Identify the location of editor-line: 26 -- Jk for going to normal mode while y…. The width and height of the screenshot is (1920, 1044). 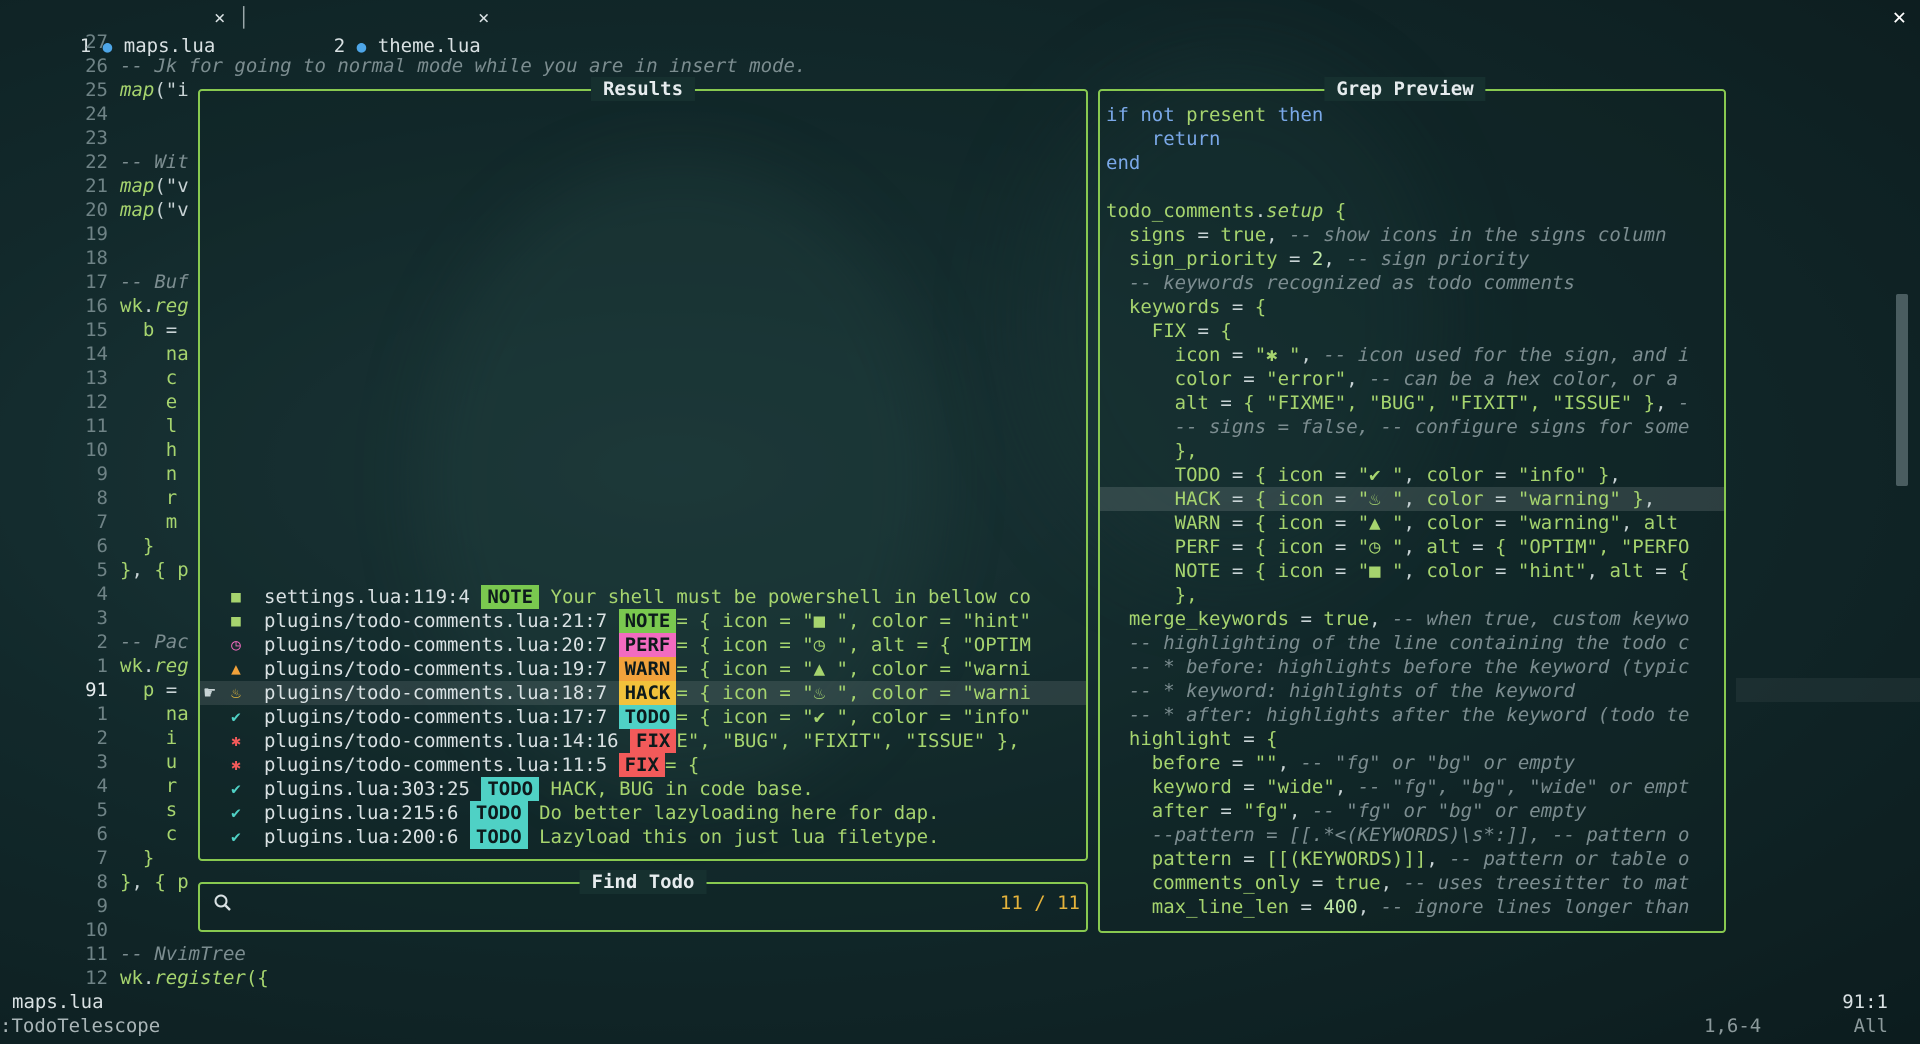
(960, 66).